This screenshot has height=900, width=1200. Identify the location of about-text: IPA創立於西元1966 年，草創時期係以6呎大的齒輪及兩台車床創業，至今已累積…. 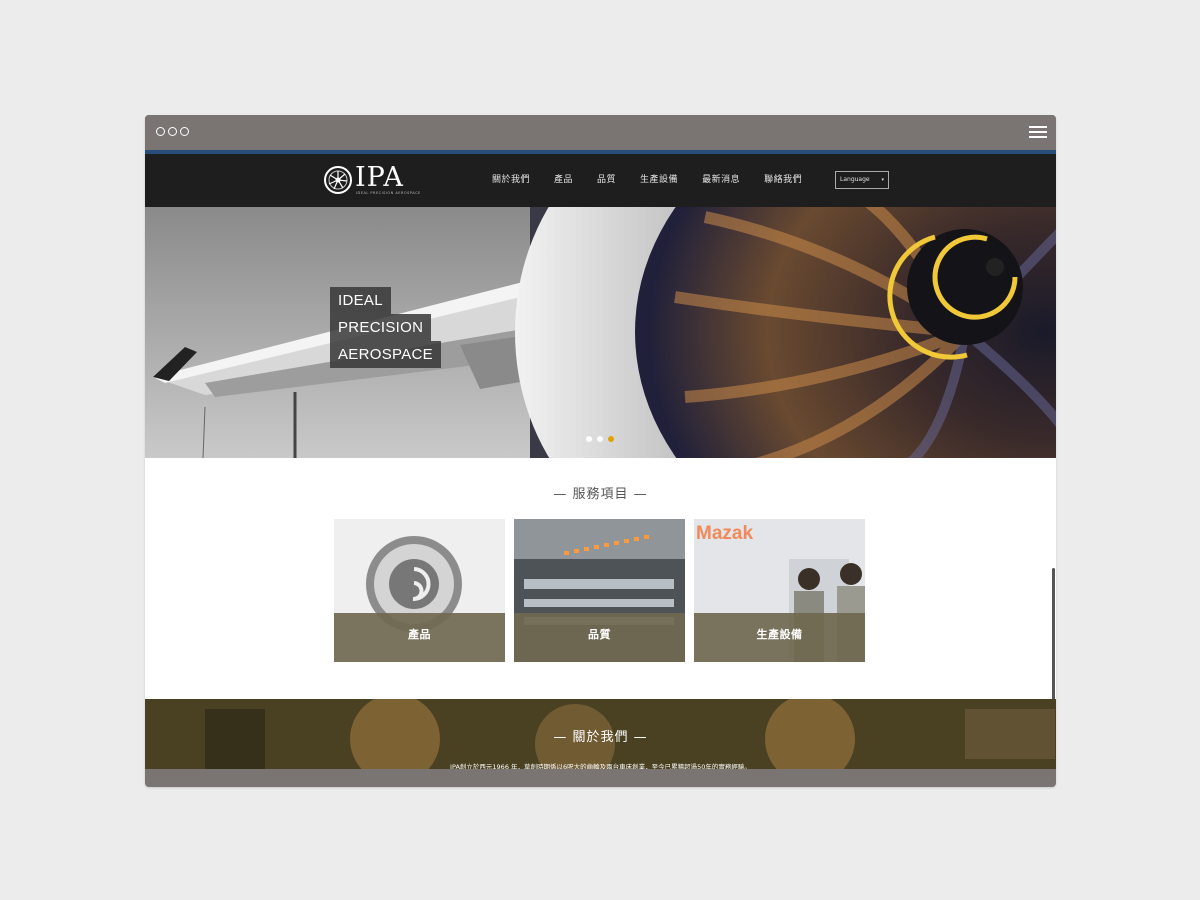
(600, 766).